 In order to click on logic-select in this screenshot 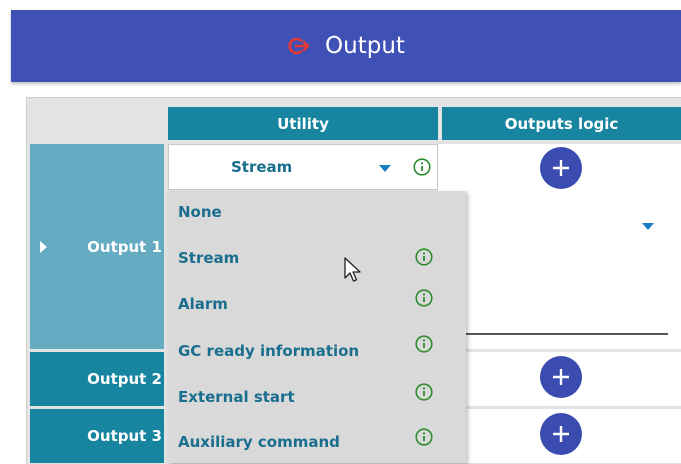, I will do `click(553, 227)`.